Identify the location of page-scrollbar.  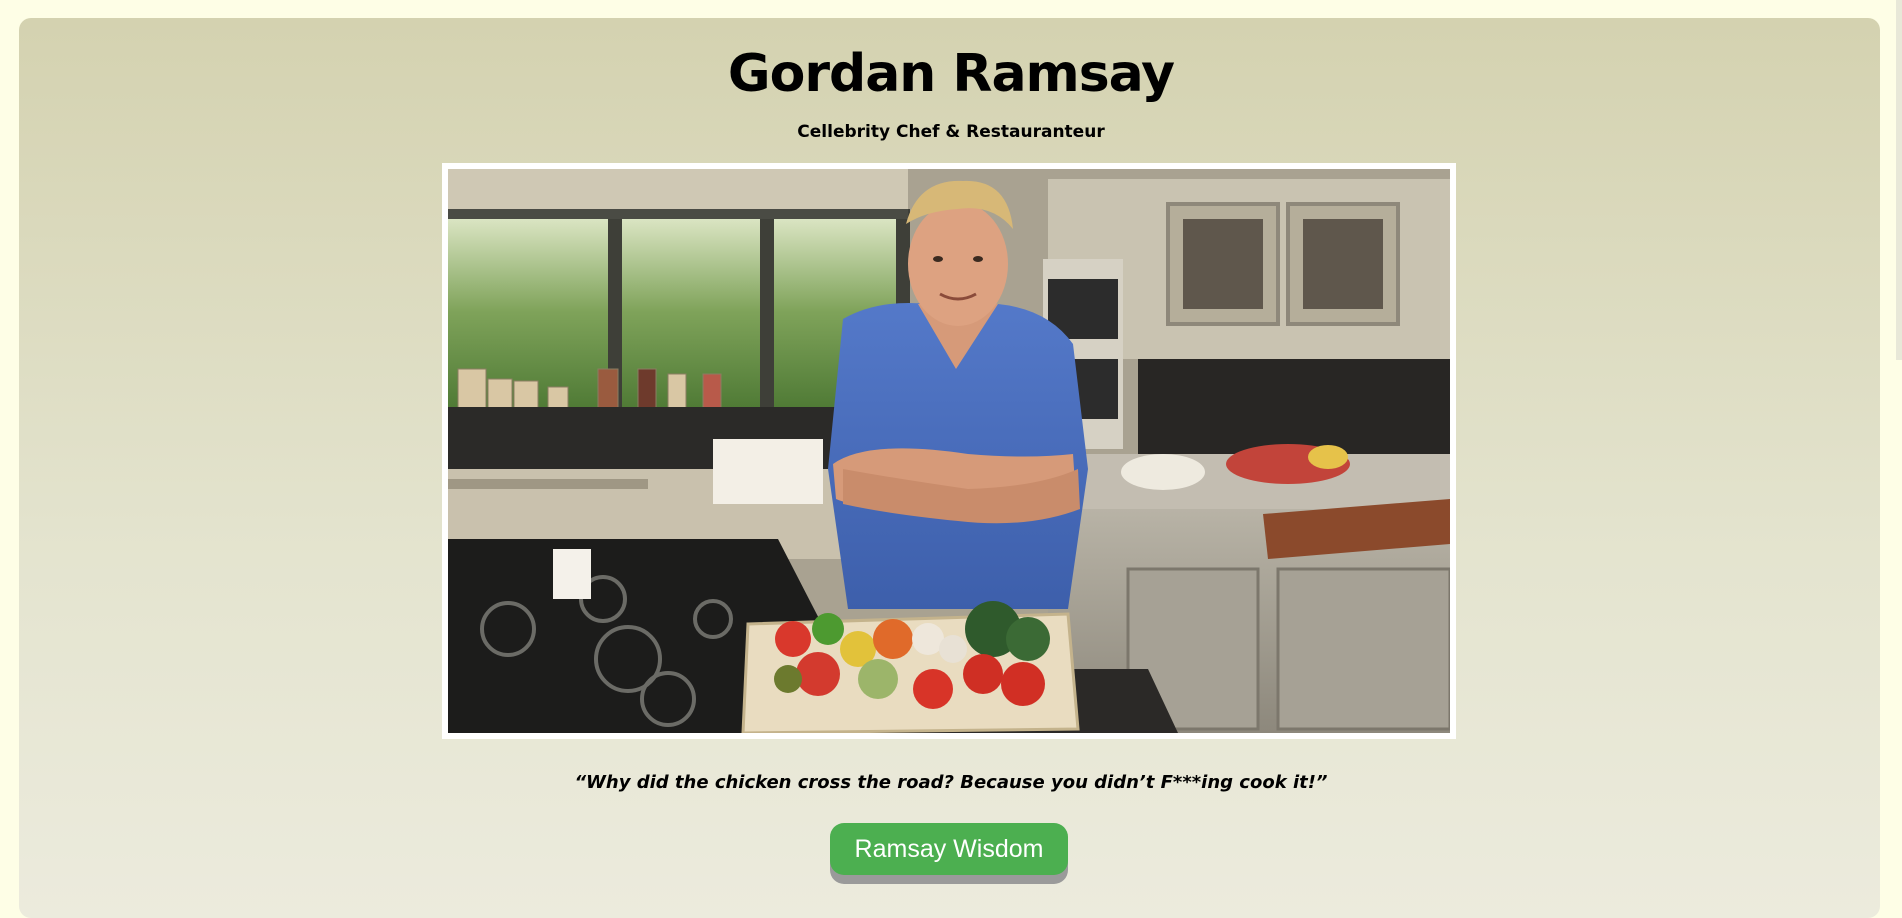
(1899, 180).